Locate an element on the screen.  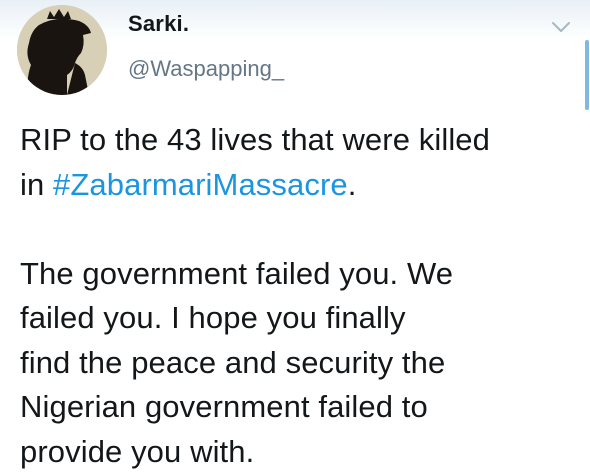
tweet-line: find the peace and security the is located at coordinates (233, 362).